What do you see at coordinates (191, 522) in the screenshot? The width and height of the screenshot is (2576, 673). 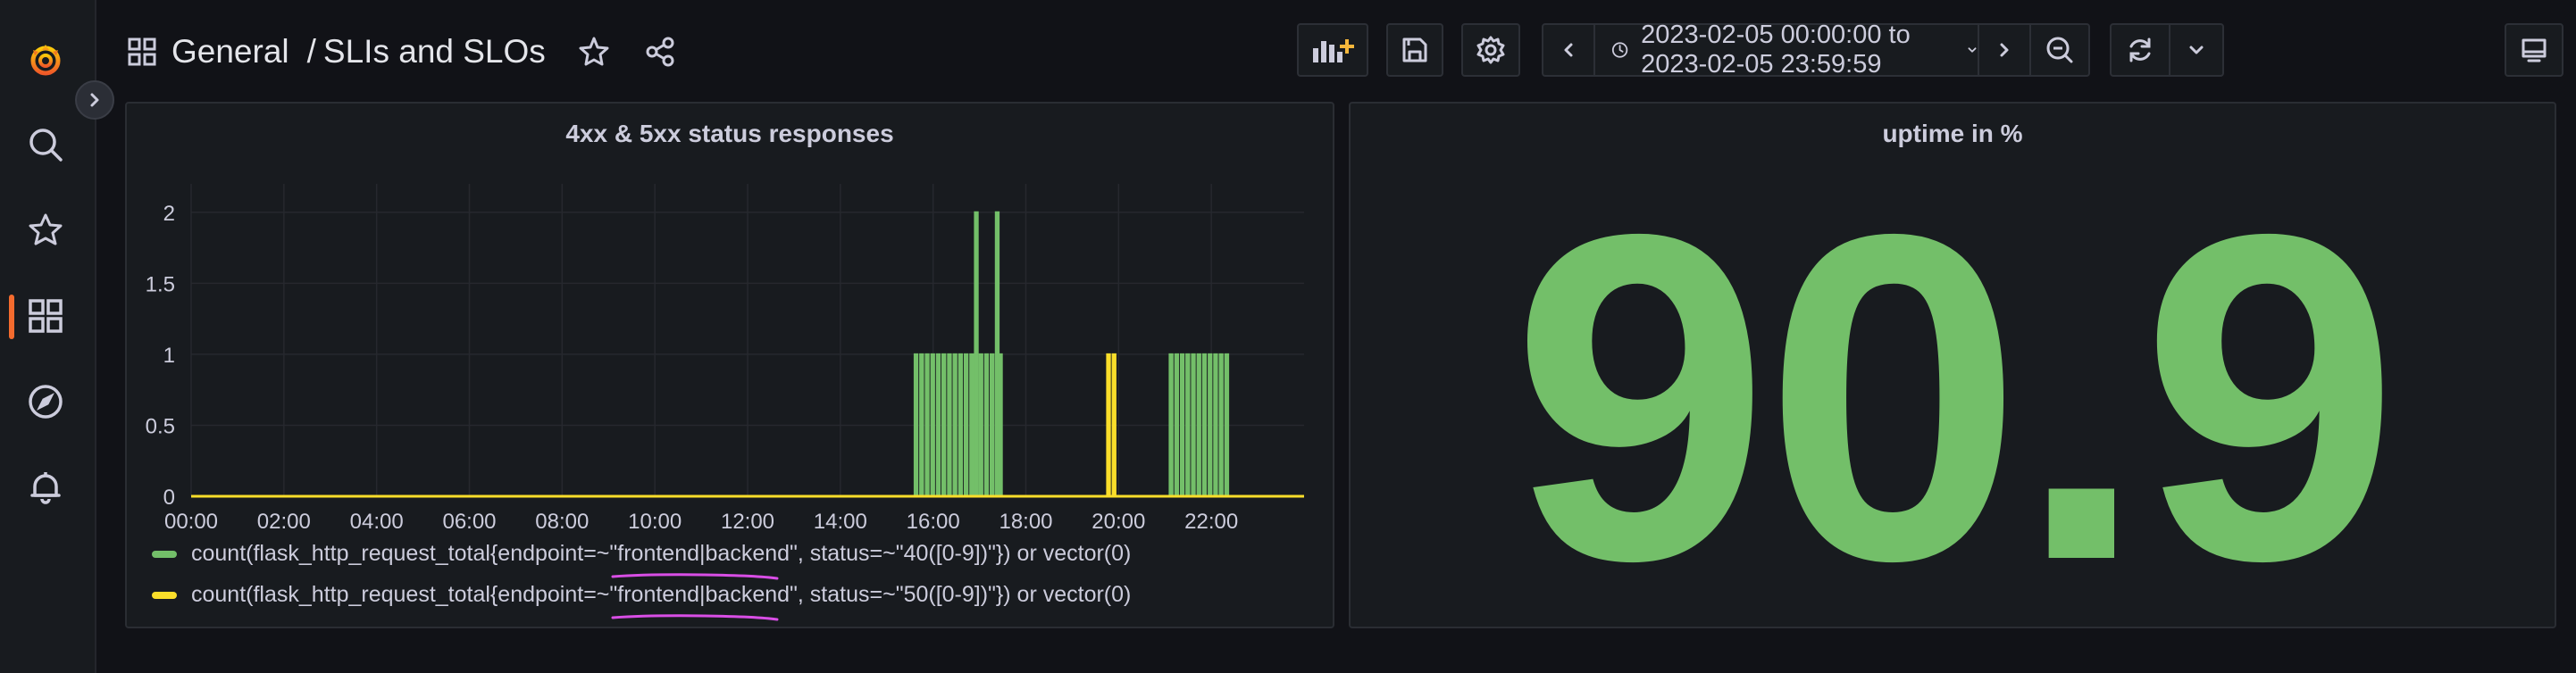 I see `x-tick-label: 00:00` at bounding box center [191, 522].